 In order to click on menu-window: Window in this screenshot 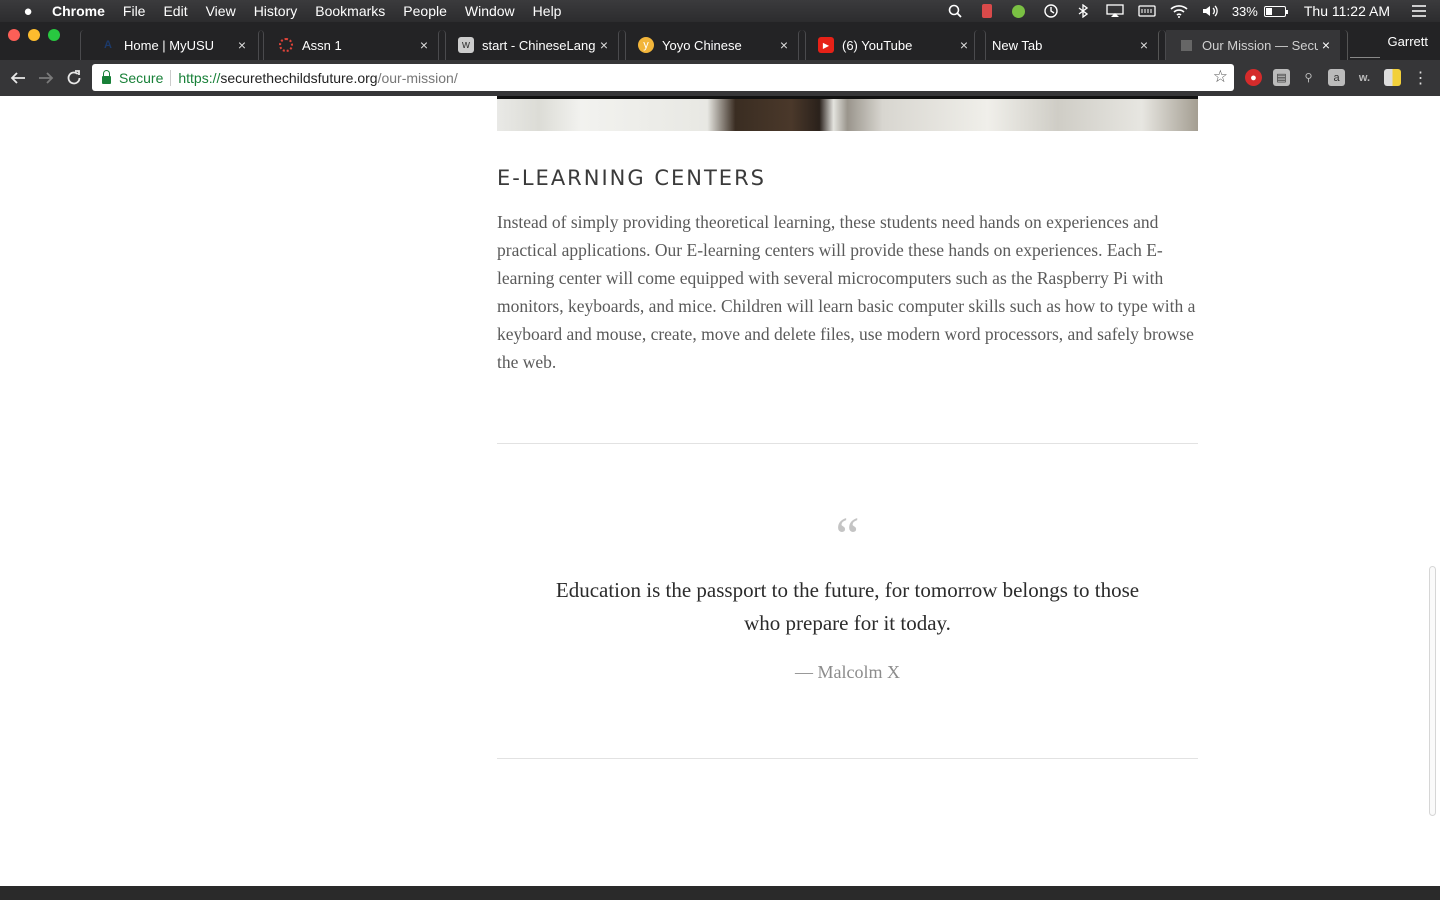, I will do `click(490, 11)`.